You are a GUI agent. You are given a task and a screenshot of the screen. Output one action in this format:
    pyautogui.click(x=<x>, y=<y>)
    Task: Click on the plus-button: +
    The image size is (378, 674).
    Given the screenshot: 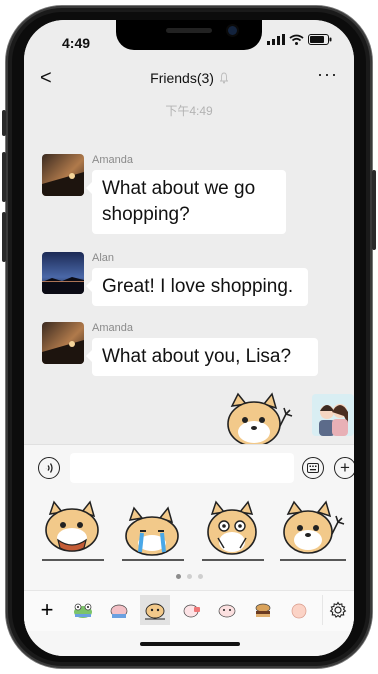 What is the action you would take?
    pyautogui.click(x=344, y=468)
    